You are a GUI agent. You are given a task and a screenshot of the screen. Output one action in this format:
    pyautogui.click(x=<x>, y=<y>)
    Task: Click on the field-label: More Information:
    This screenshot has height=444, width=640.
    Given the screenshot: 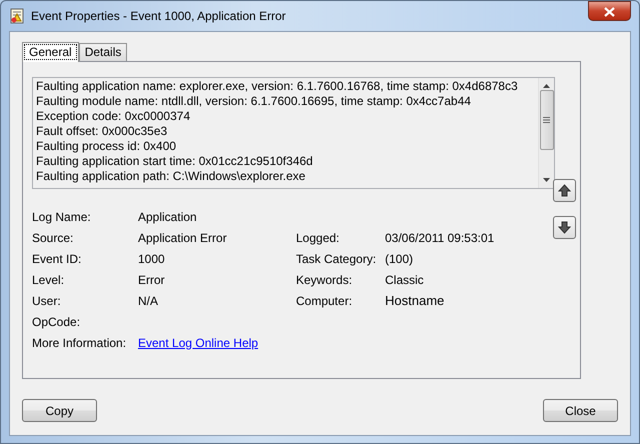 What is the action you would take?
    pyautogui.click(x=79, y=343)
    